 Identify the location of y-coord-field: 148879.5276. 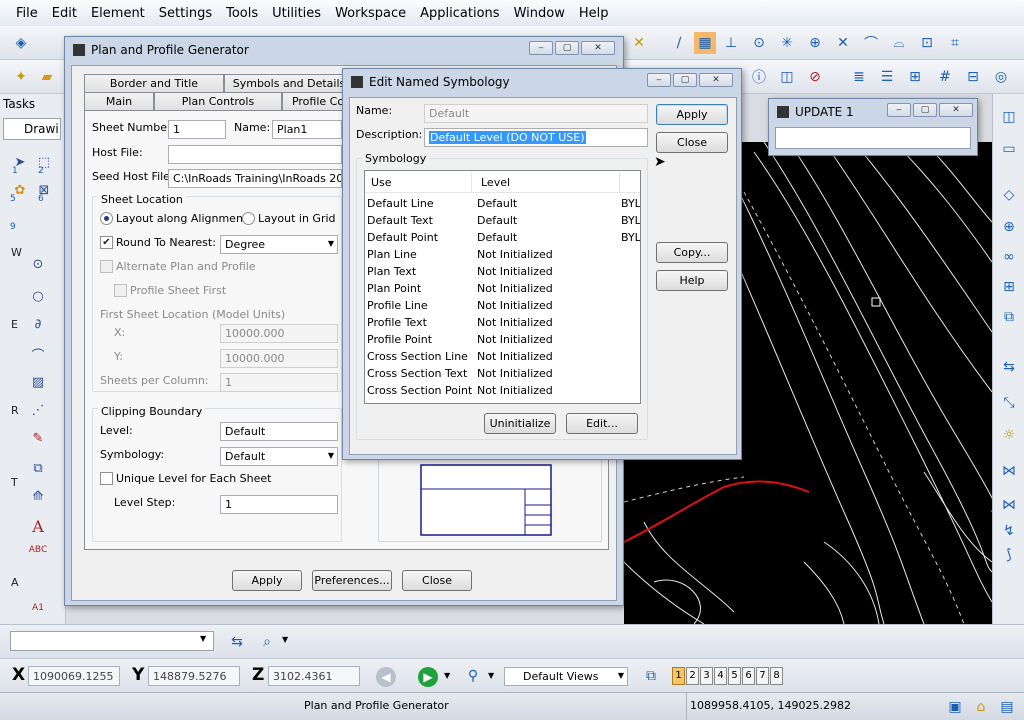
(194, 676).